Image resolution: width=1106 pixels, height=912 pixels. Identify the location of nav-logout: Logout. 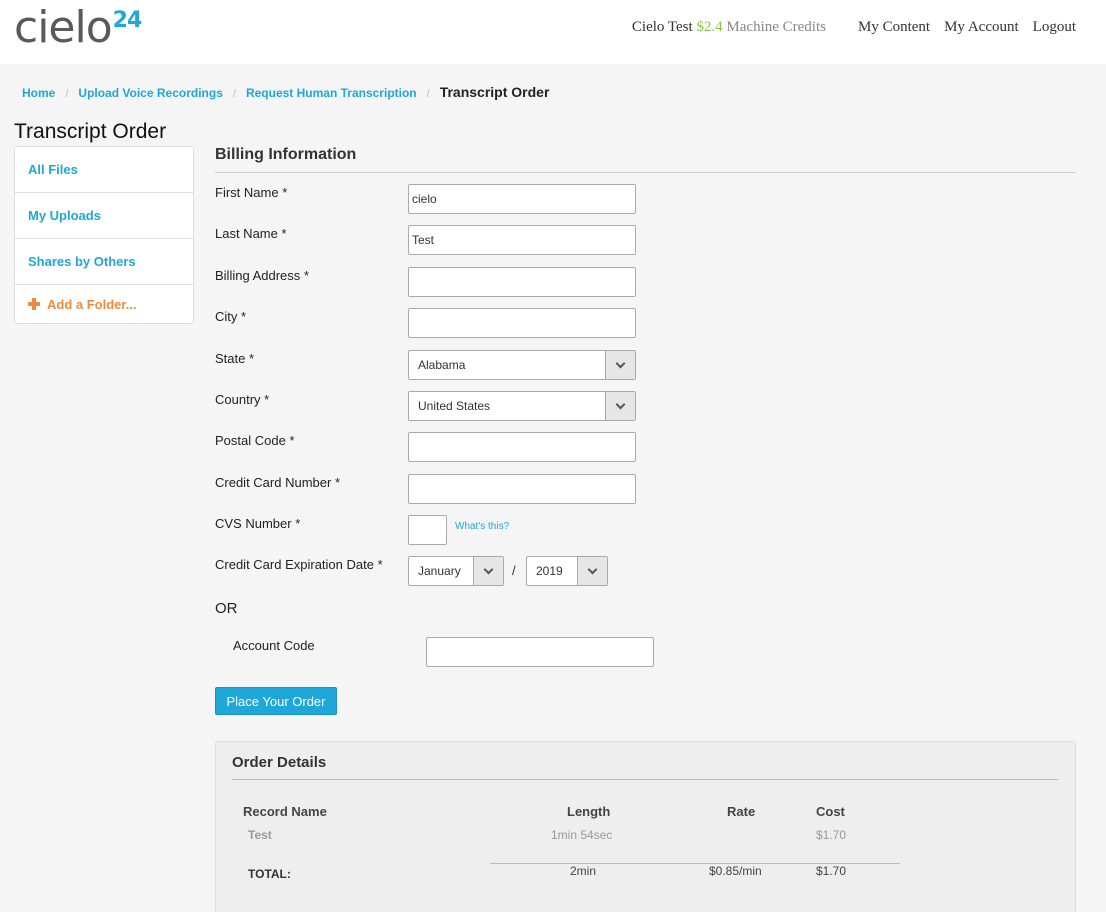
(1054, 27).